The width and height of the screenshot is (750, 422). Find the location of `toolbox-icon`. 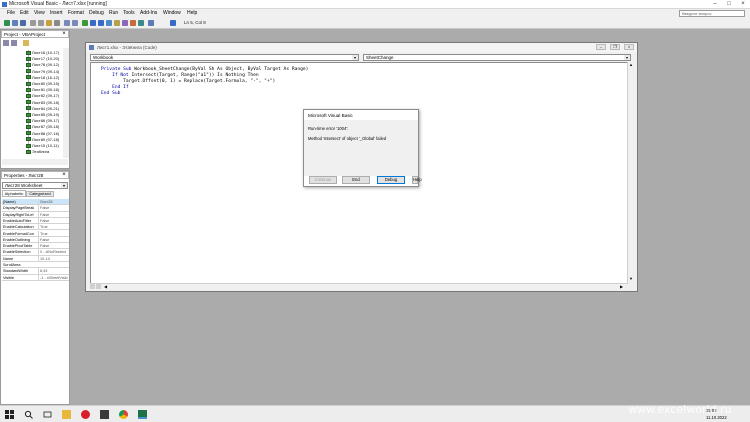

toolbox-icon is located at coordinates (141, 23).